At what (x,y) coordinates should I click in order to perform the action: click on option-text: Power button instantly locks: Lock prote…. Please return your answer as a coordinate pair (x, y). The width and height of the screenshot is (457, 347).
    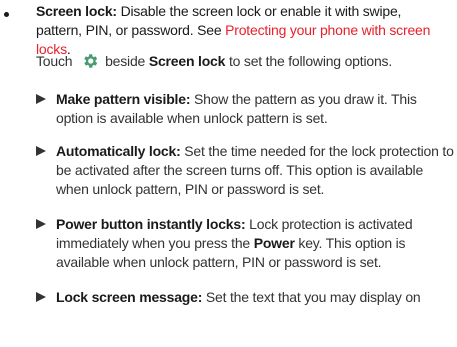
    Looking at the image, I should click on (256, 243).